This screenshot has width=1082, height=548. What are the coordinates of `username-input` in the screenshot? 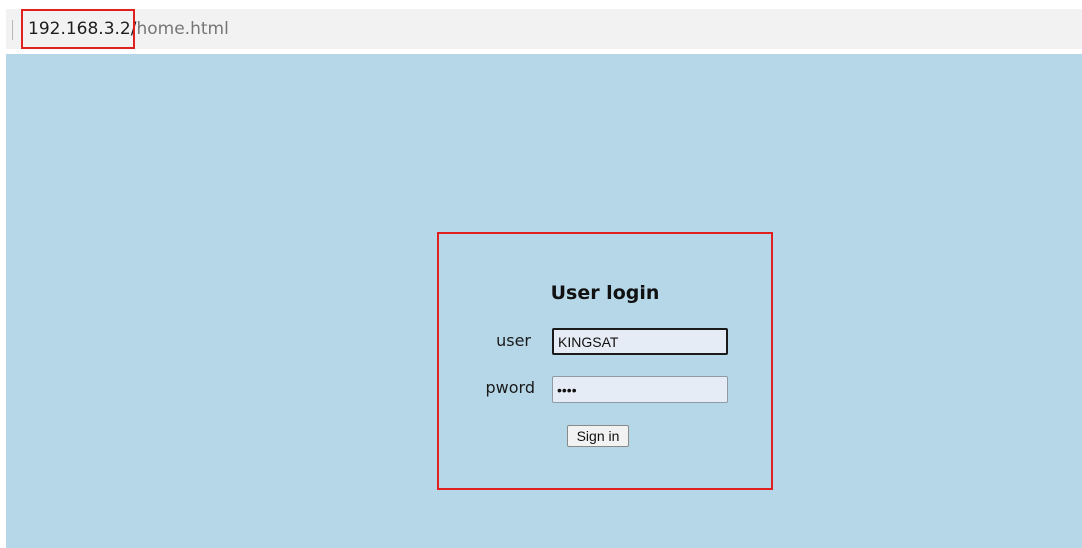 It's located at (640, 341).